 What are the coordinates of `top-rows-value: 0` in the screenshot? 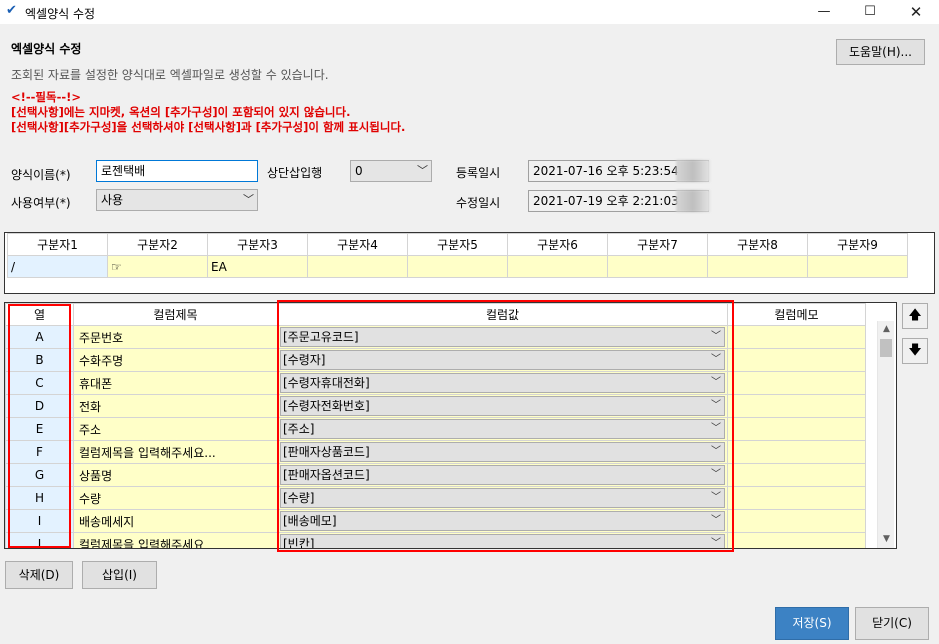 It's located at (359, 171).